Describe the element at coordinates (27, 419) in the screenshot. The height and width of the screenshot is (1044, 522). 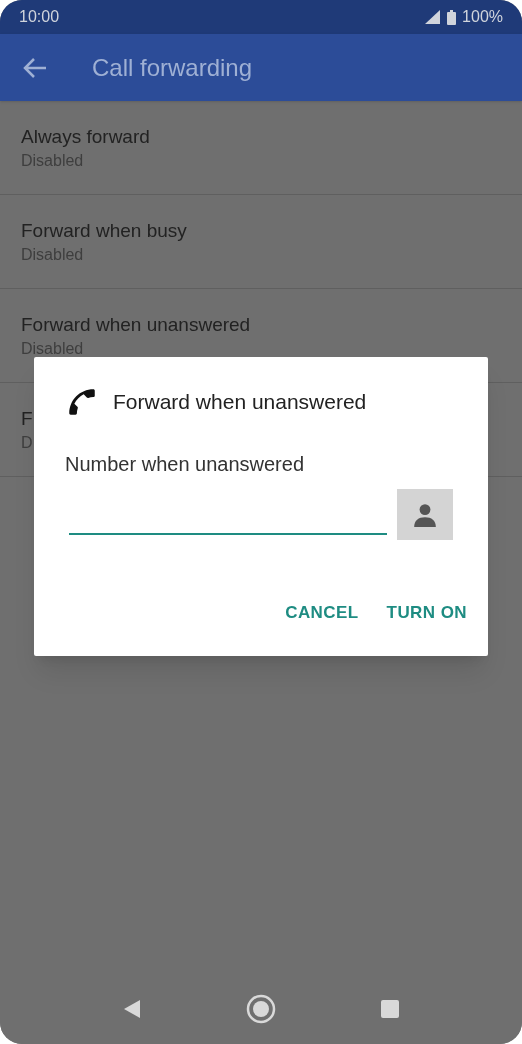
I see `setting-title: F` at that location.